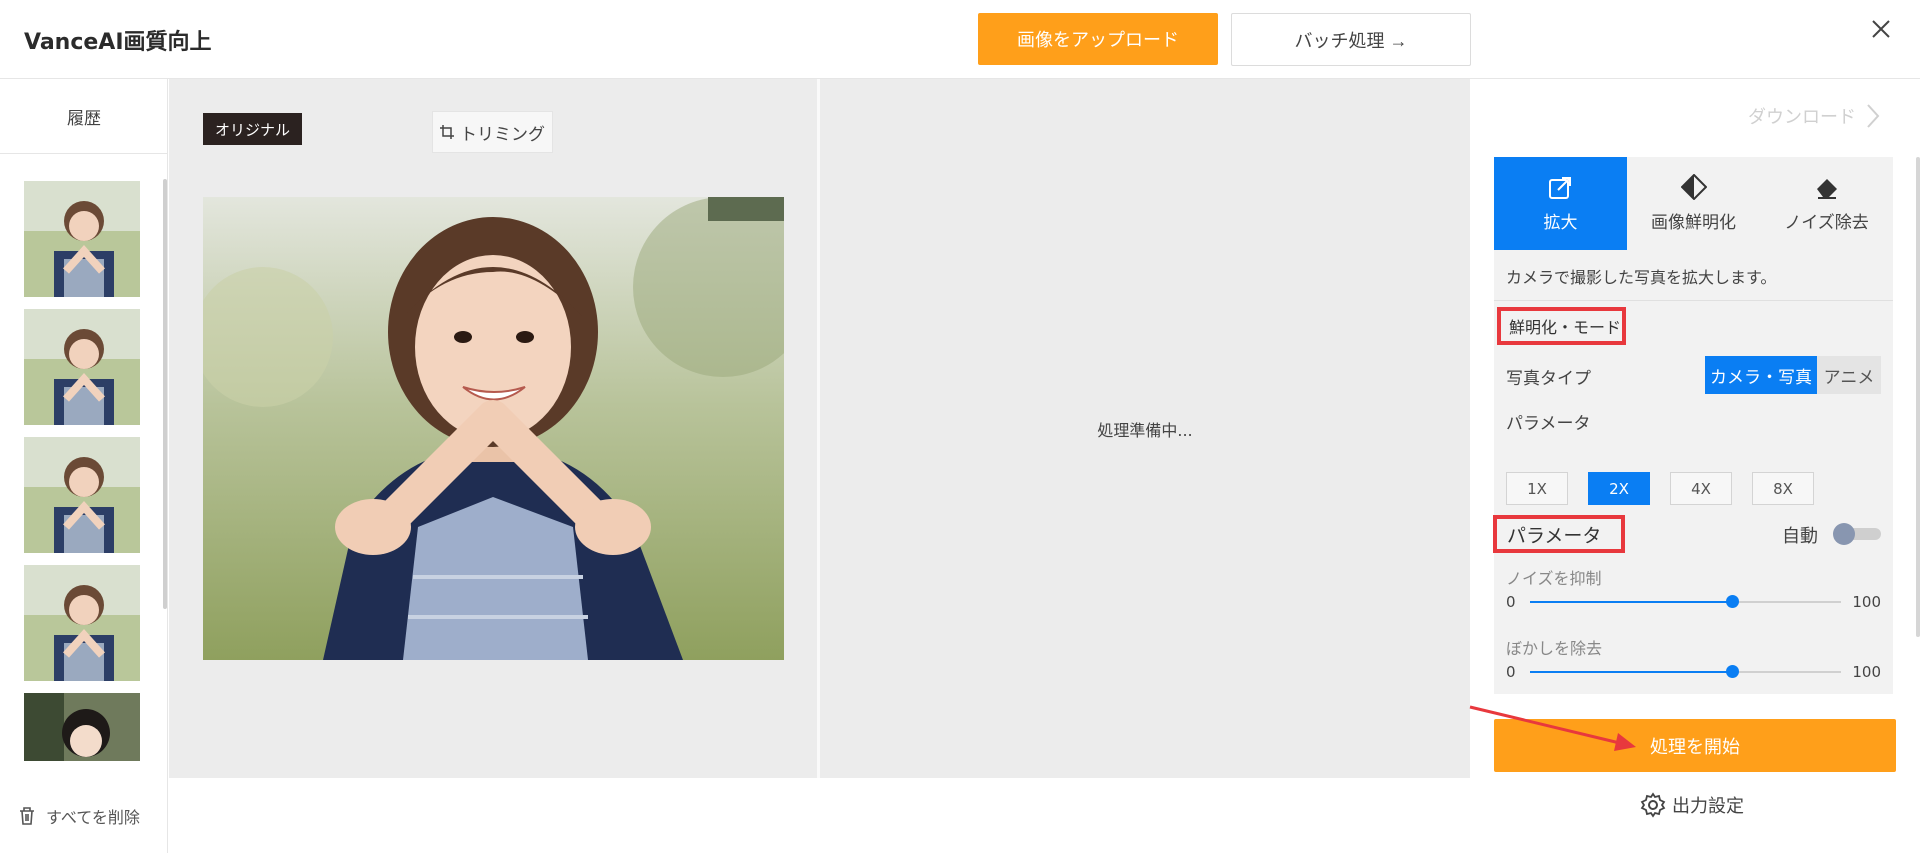  I want to click on mode-tabs: 拡大 画像鮮明化 ノイズ除去, so click(1693, 203).